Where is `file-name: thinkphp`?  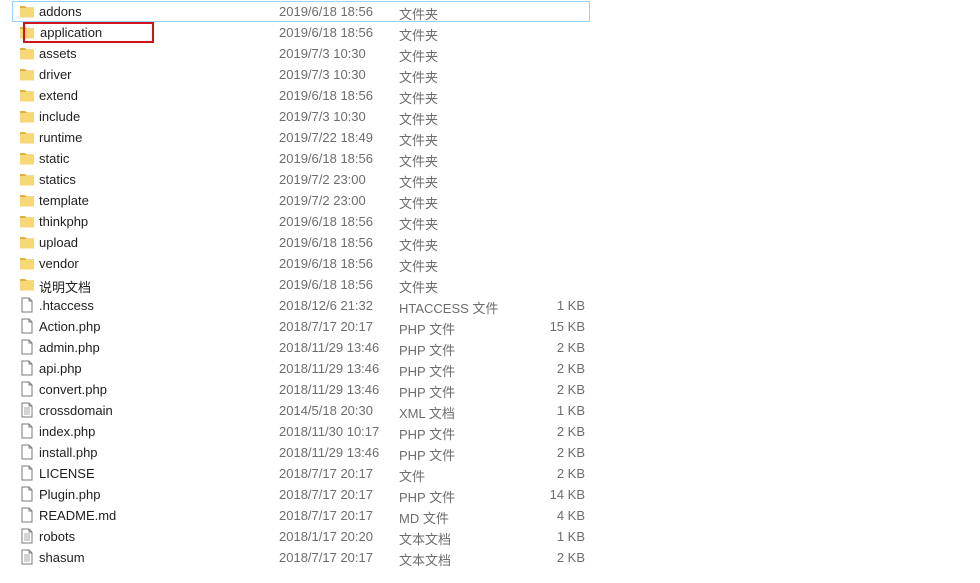 file-name: thinkphp is located at coordinates (64, 221).